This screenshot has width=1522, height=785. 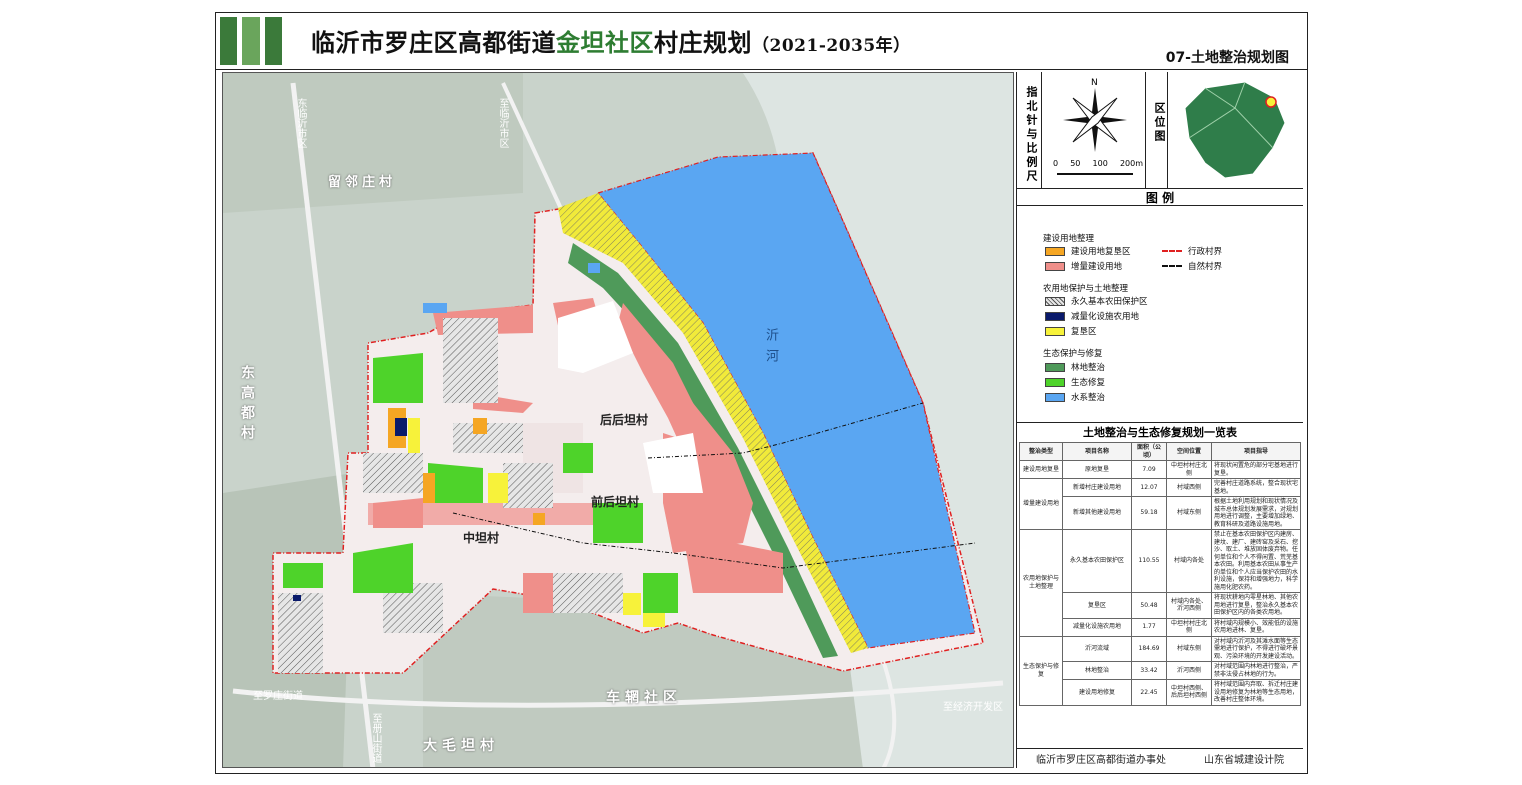 I want to click on road-label-3: 至罗庄街道, so click(x=278, y=696).